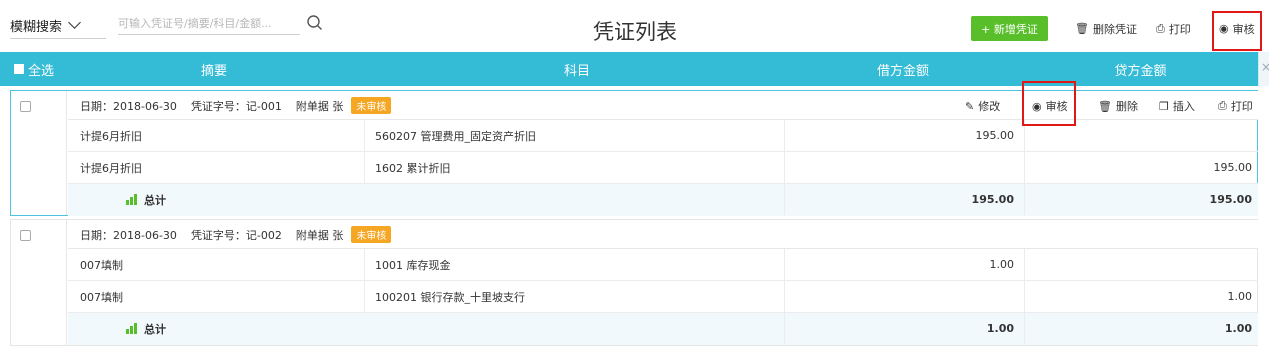 The height and width of the screenshot is (348, 1269). Describe the element at coordinates (663, 329) in the screenshot. I see `total-row: 总计 1.00 1.00` at that location.